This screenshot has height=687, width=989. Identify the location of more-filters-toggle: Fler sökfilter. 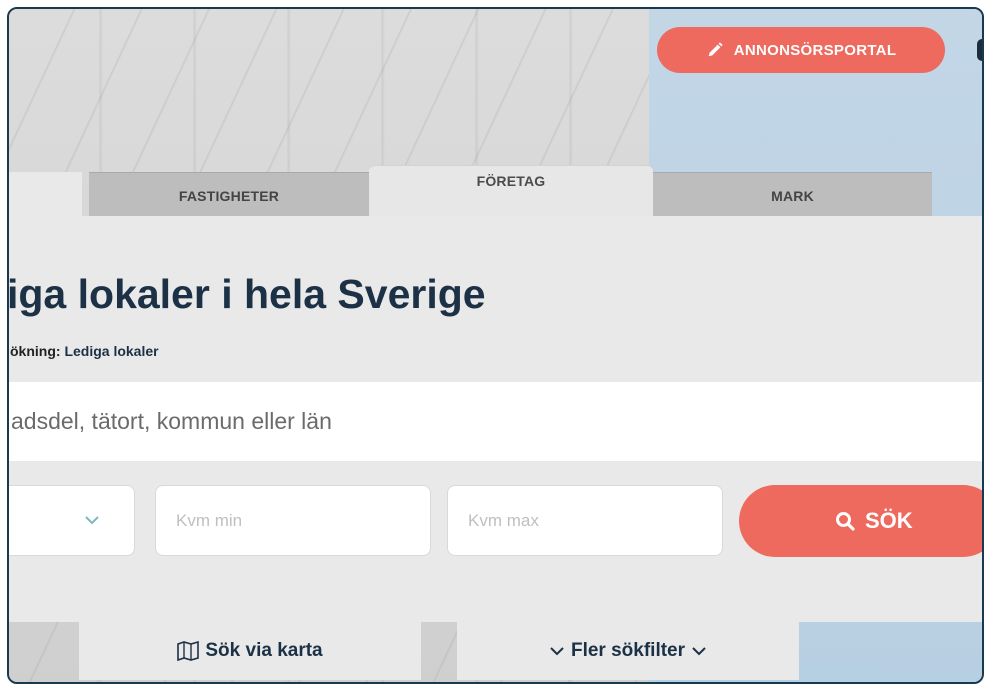
(628, 651).